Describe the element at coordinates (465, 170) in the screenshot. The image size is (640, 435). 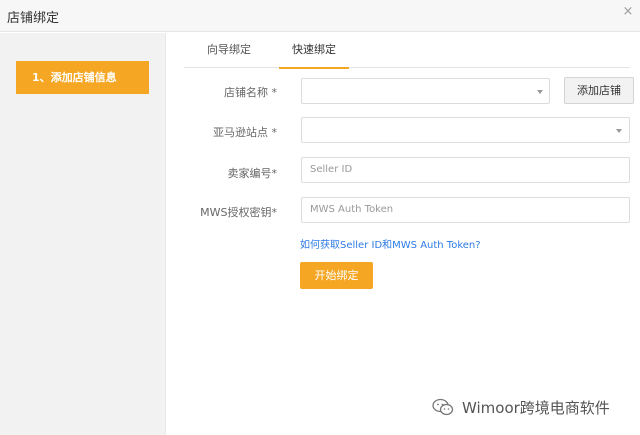
I see `seller-id-field: Seller ID` at that location.